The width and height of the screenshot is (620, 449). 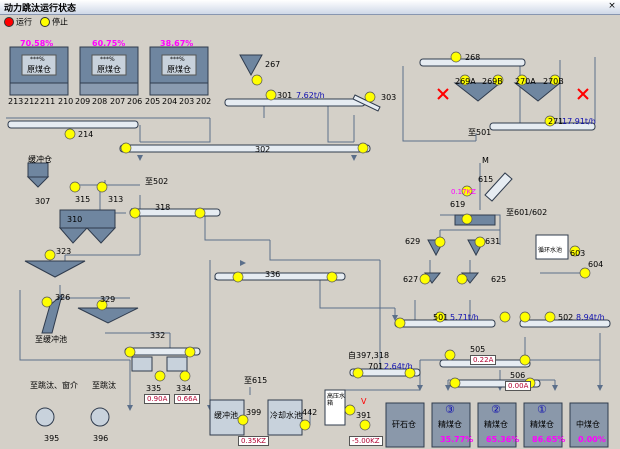 I want to click on bin-2-level: 65.36%, so click(x=503, y=439).